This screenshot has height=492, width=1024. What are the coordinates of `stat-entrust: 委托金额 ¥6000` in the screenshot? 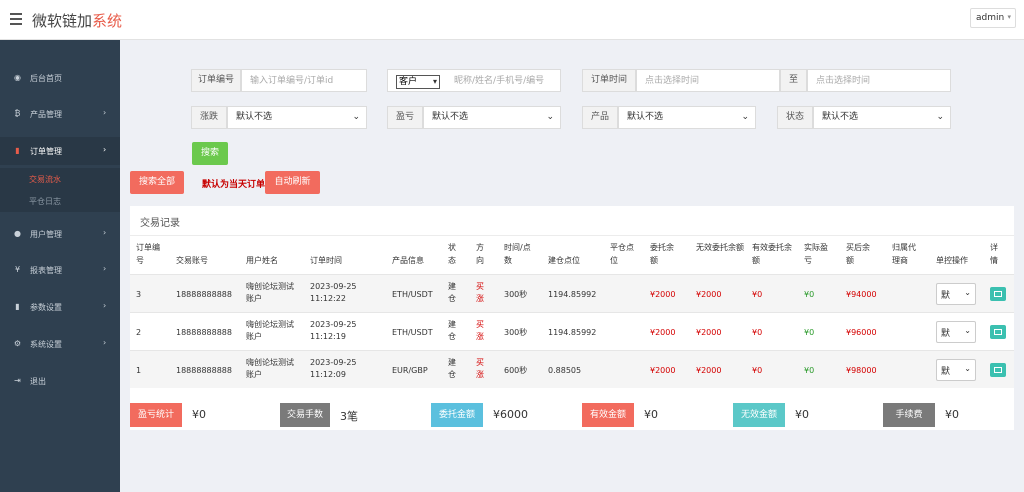 It's located at (496, 415).